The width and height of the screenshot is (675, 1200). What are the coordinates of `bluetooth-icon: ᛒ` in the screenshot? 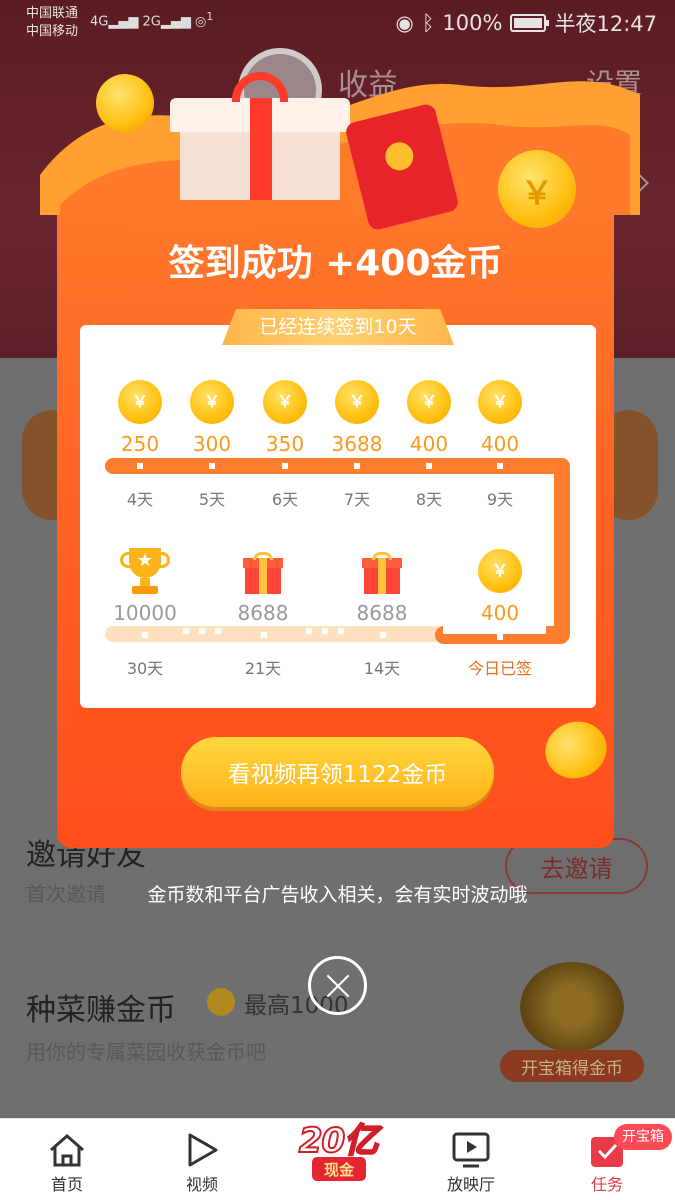 It's located at (428, 23).